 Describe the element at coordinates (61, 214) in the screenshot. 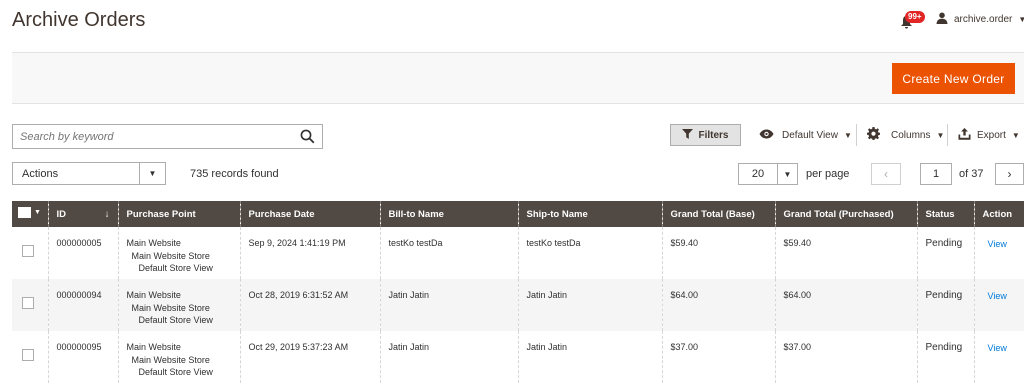

I see `column-label: ID` at that location.